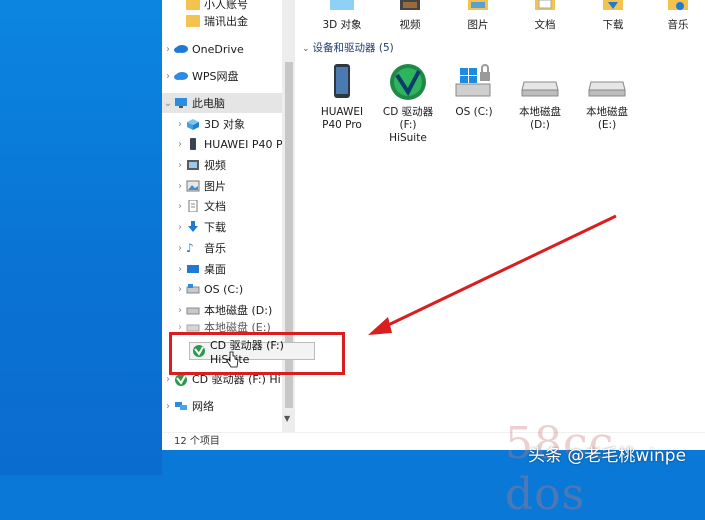  Describe the element at coordinates (560, 469) in the screenshot. I see `watermark: 58cc dos` at that location.